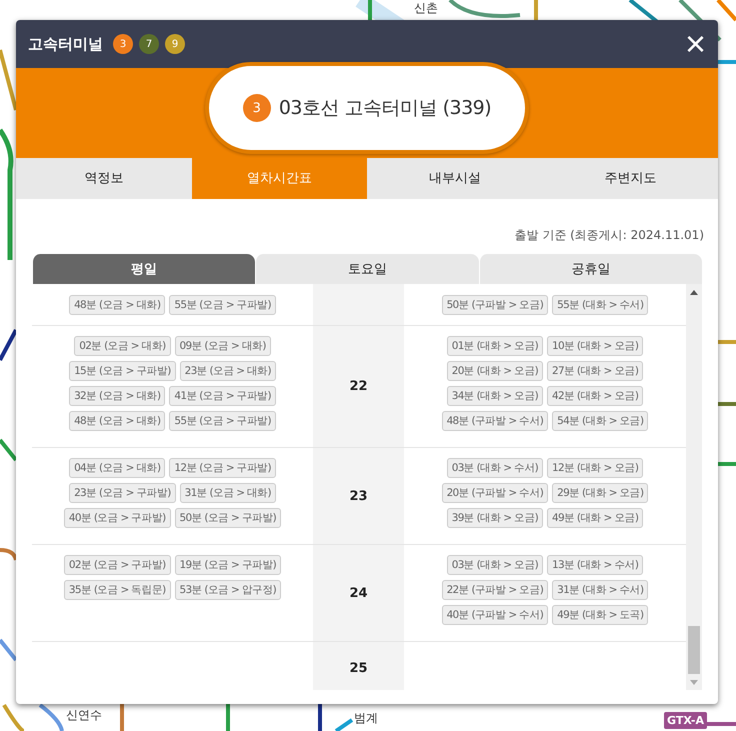 Image resolution: width=736 pixels, height=731 pixels. What do you see at coordinates (595, 371) in the screenshot?
I see `train-time: 27분 (대화 > 오금)` at bounding box center [595, 371].